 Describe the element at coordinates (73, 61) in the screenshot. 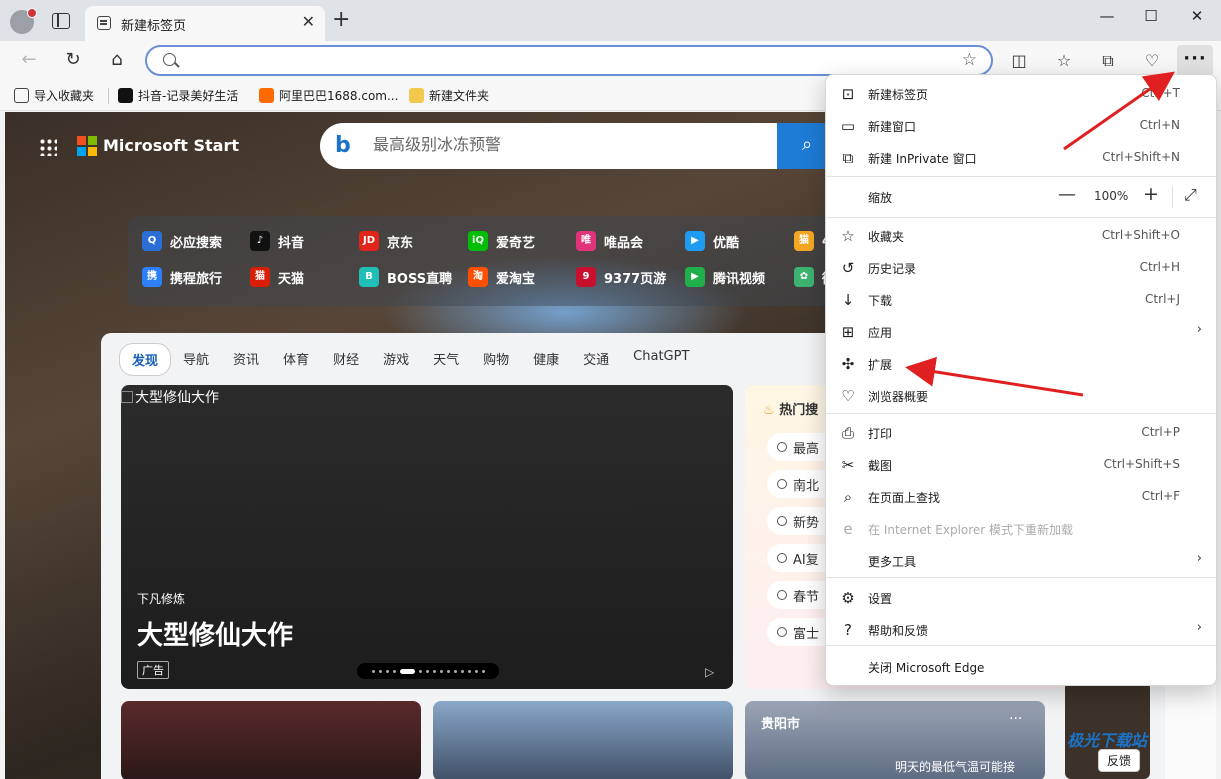

I see `refresh-button: ↻` at that location.